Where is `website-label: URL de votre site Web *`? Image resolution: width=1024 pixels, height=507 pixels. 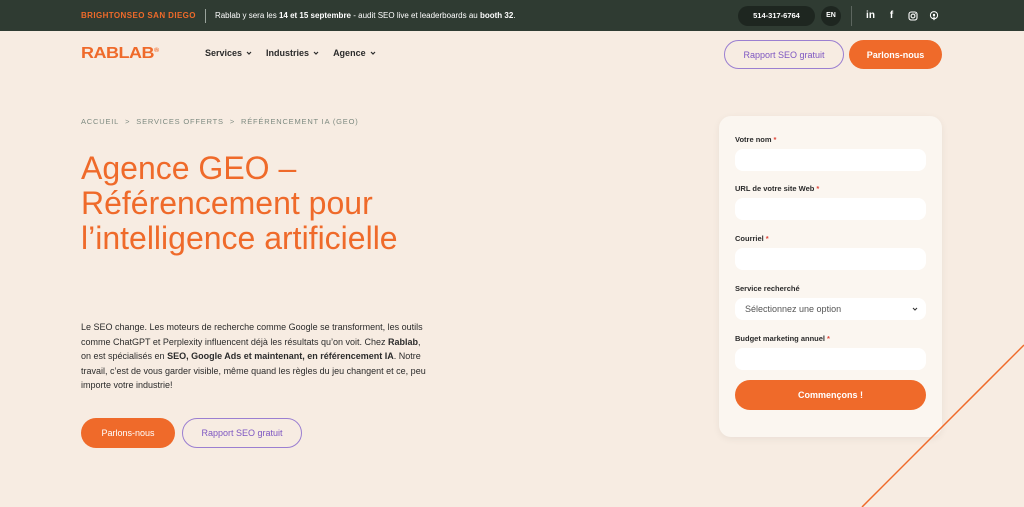 website-label: URL de votre site Web * is located at coordinates (777, 188).